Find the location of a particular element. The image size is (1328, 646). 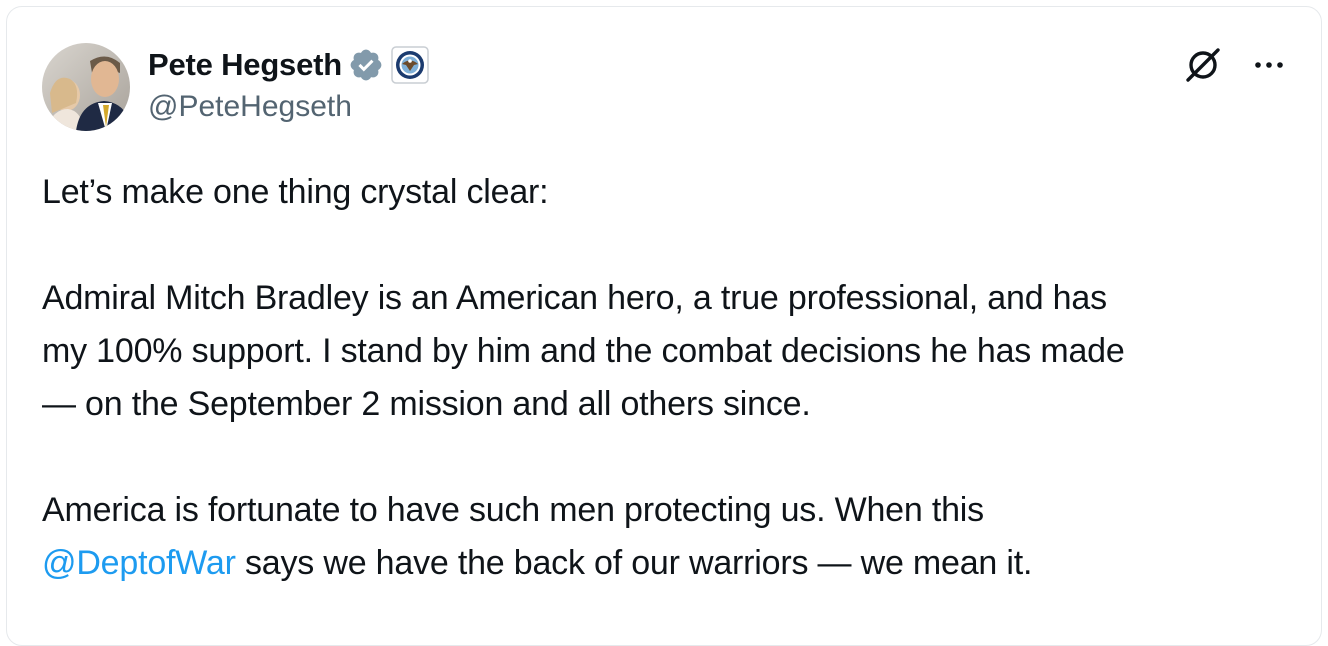

verified-badge-icon is located at coordinates (366, 65).